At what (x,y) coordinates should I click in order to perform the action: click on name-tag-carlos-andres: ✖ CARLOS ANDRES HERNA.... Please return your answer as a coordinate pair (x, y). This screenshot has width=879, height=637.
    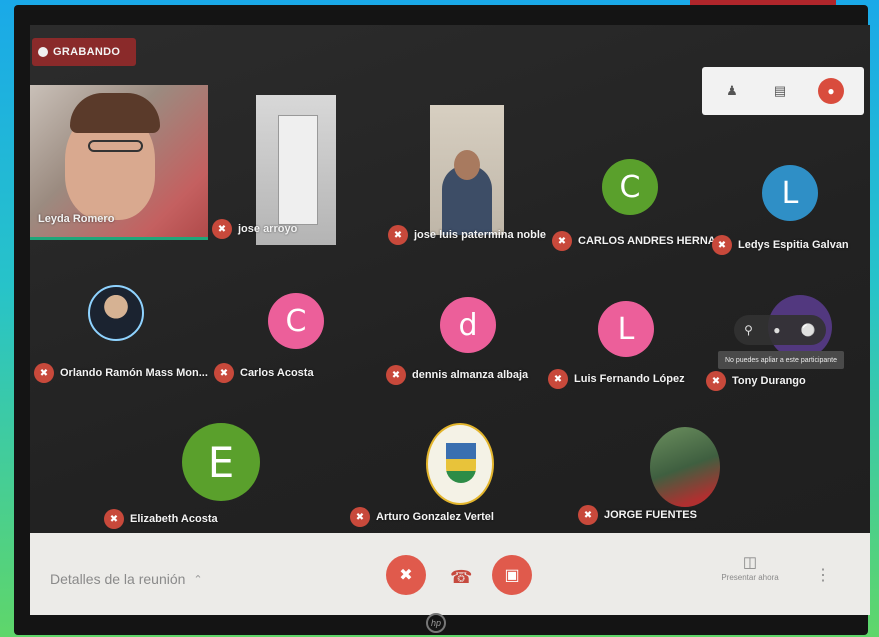
    Looking at the image, I should click on (638, 241).